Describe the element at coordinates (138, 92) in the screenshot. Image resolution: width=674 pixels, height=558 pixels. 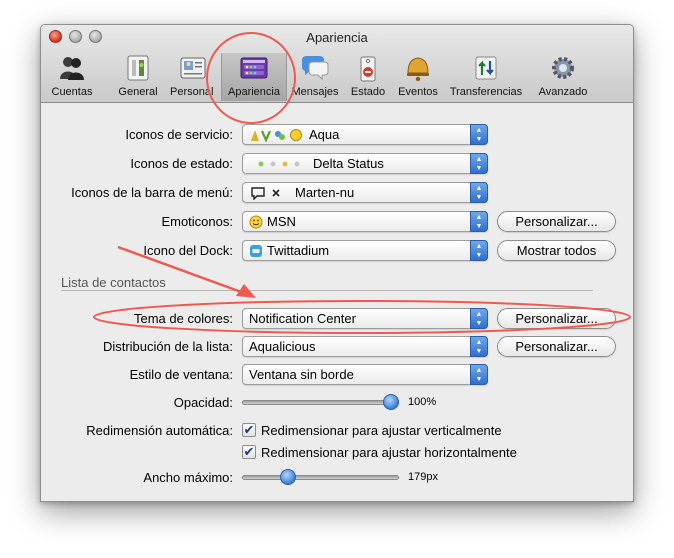
I see `tab-label: General` at that location.